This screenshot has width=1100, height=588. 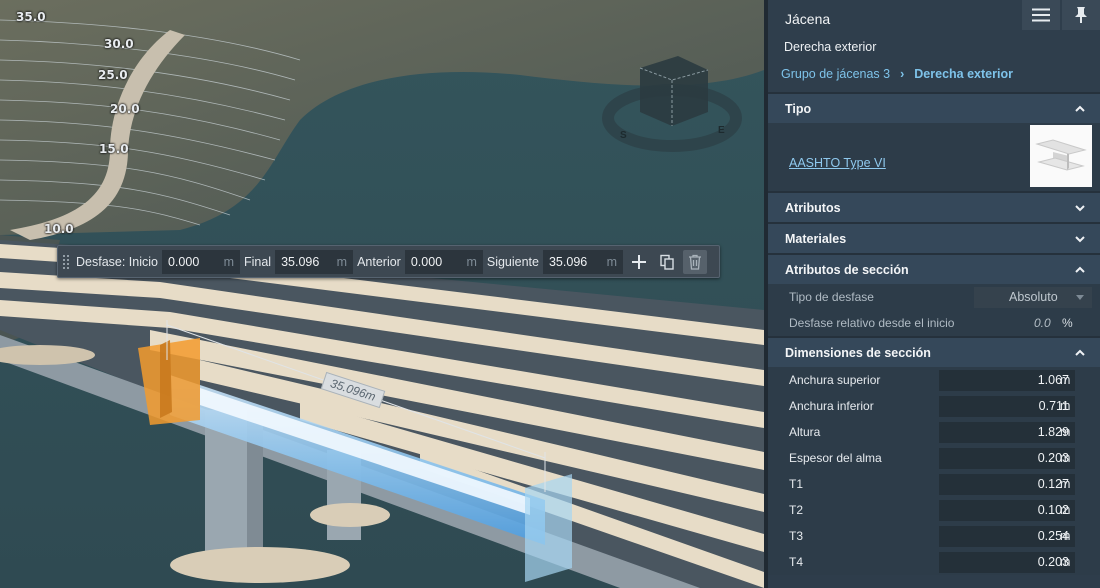 What do you see at coordinates (837, 163) in the screenshot?
I see `girder-type-link: AASHTO Type VI` at bounding box center [837, 163].